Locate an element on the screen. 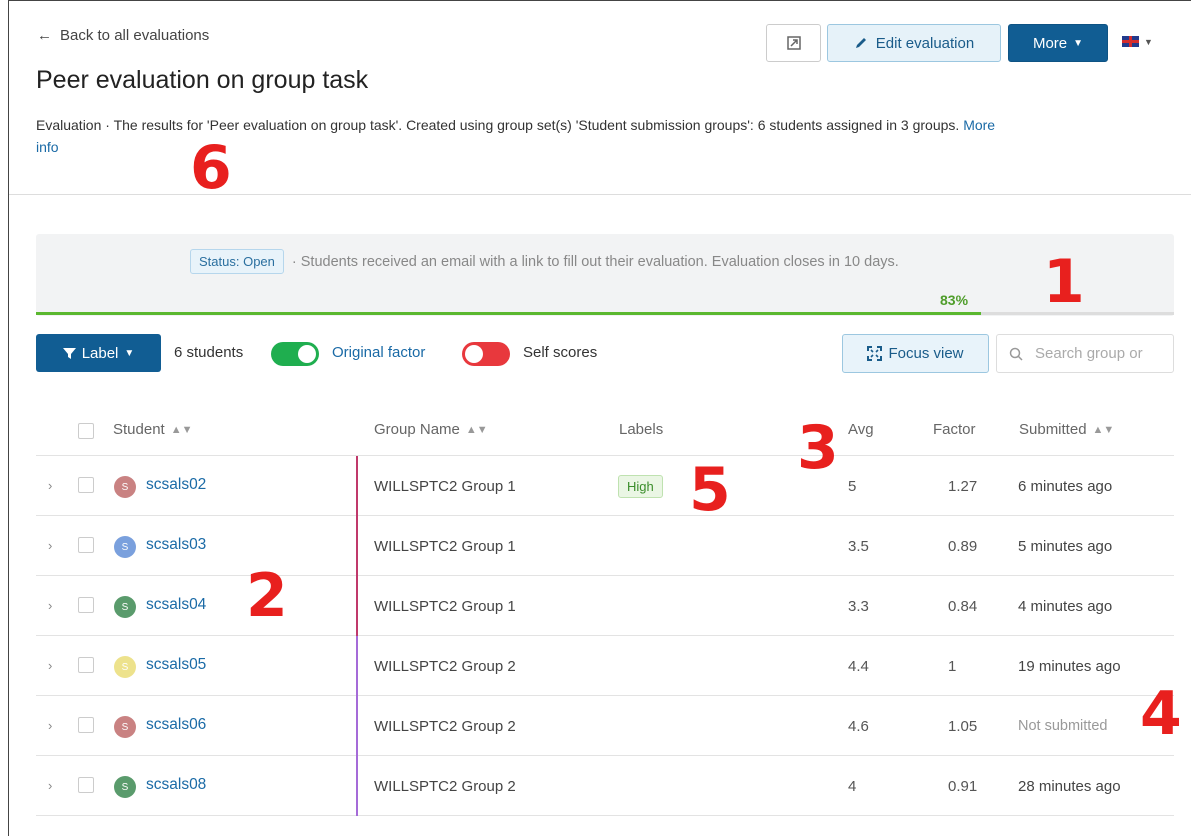 The height and width of the screenshot is (836, 1191). progress-label: 83% is located at coordinates (954, 300).